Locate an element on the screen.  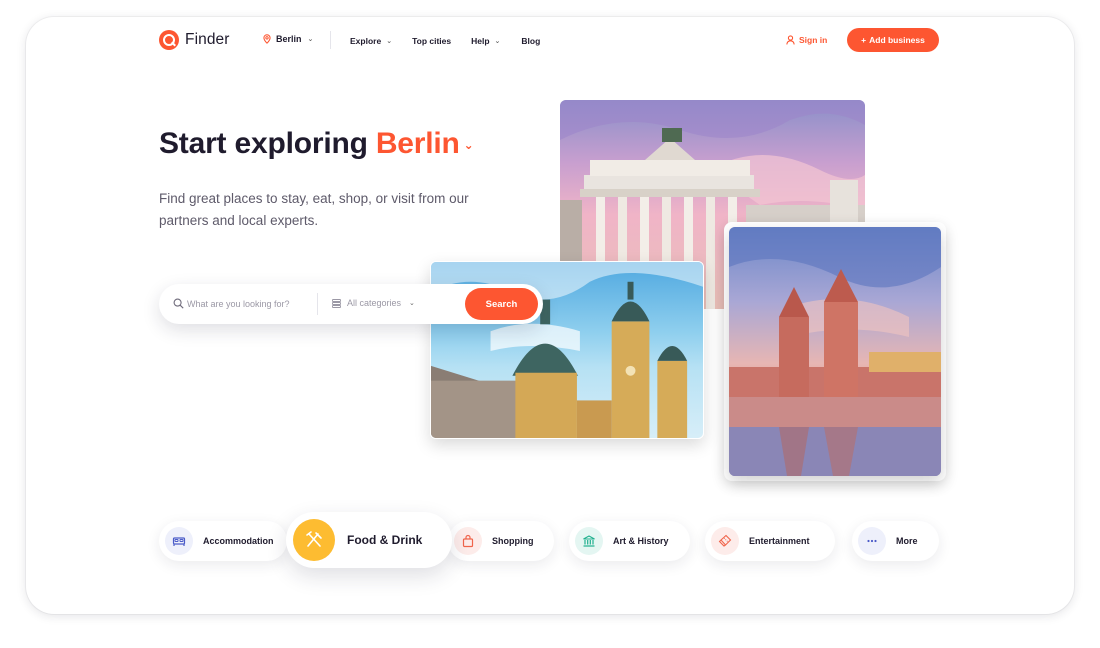
shopping-bag-icon is located at coordinates (468, 541).